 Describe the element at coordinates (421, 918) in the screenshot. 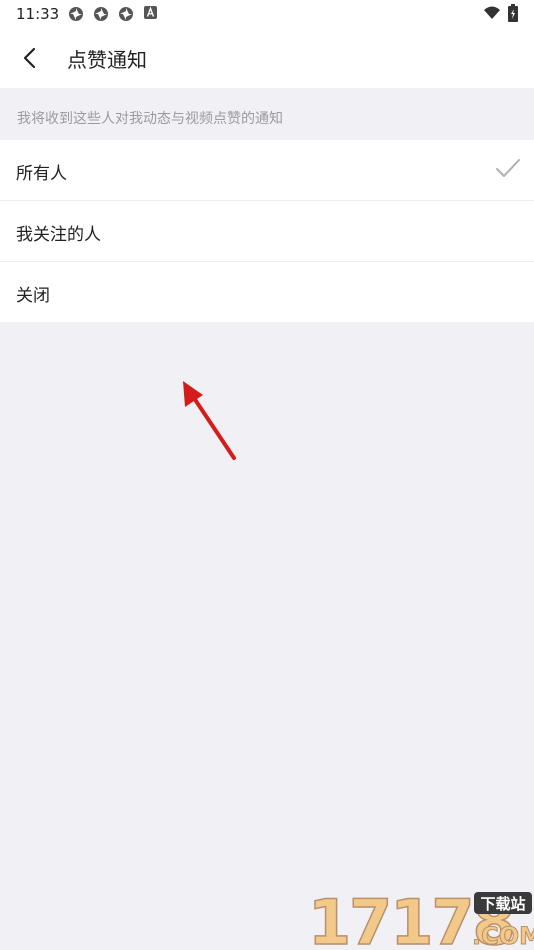

I see `site-watermark-logo: 17178 下载站 .COM` at that location.